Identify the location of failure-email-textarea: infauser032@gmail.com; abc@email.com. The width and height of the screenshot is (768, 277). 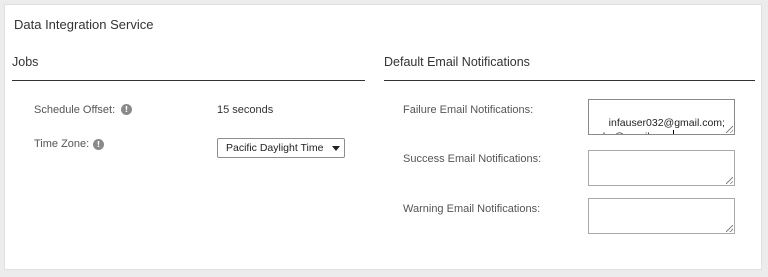
(661, 117).